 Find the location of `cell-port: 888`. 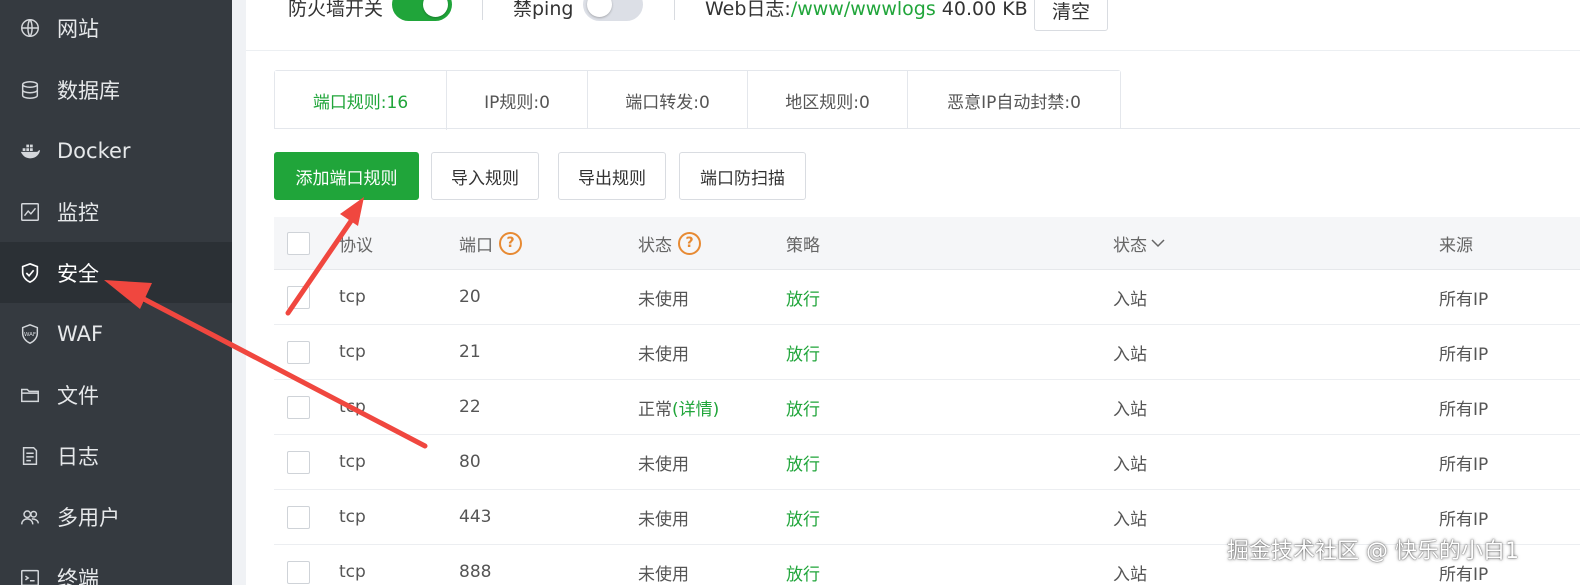

cell-port: 888 is located at coordinates (475, 572).